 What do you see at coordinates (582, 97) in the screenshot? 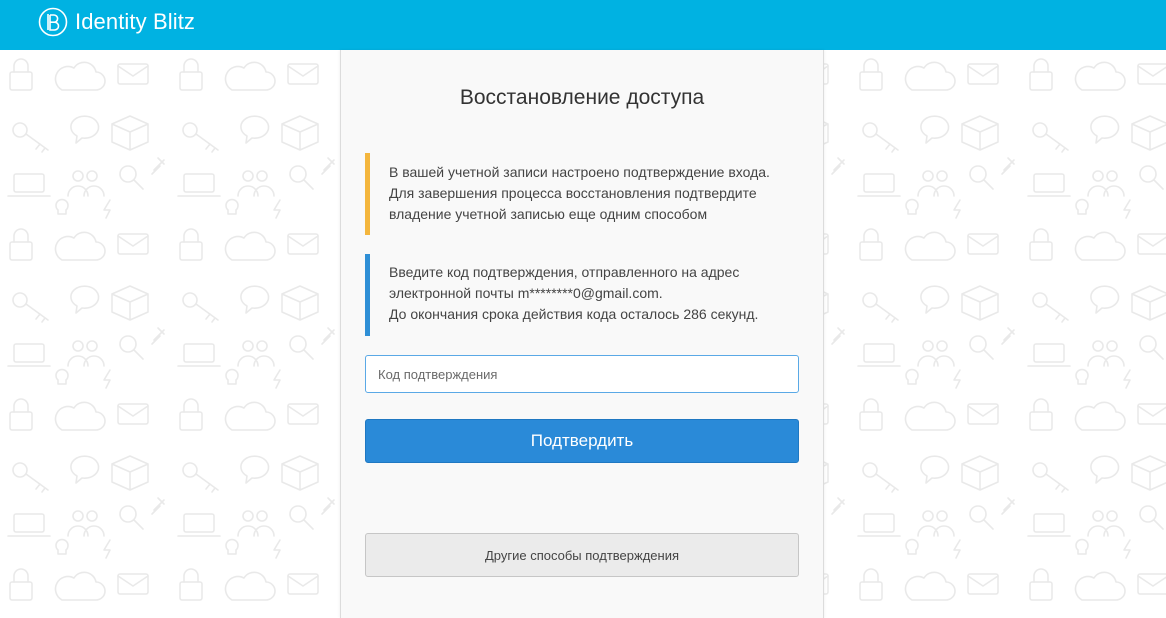
I see `page-title: Восстановление доступа` at bounding box center [582, 97].